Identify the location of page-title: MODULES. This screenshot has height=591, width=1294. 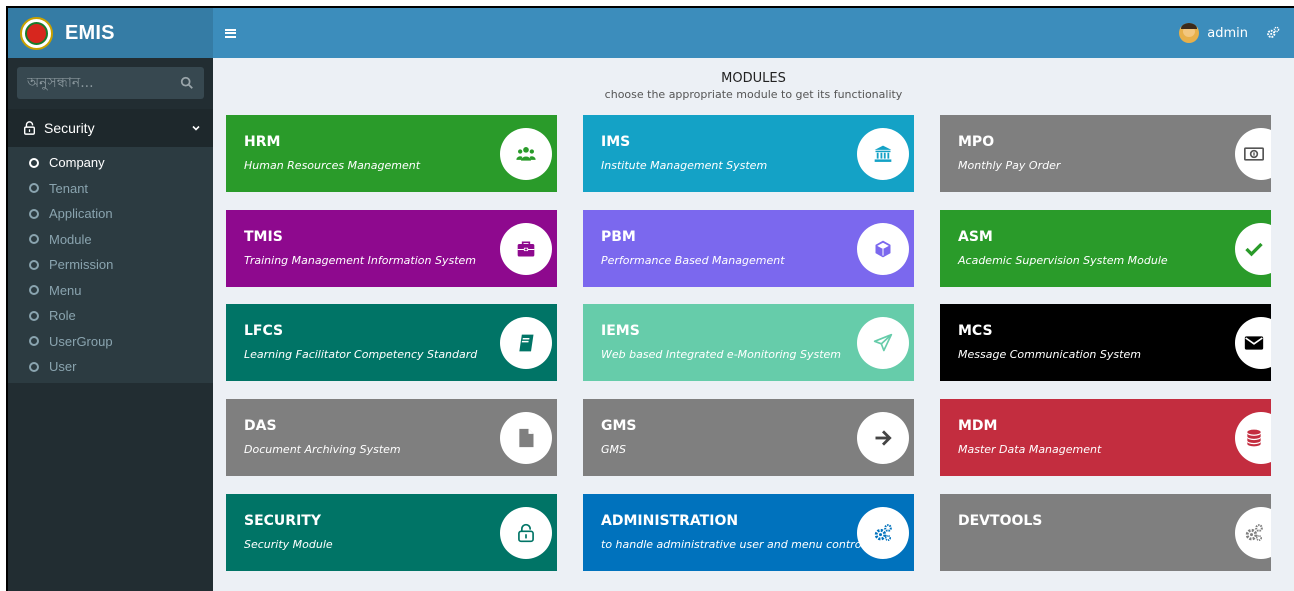
(753, 78).